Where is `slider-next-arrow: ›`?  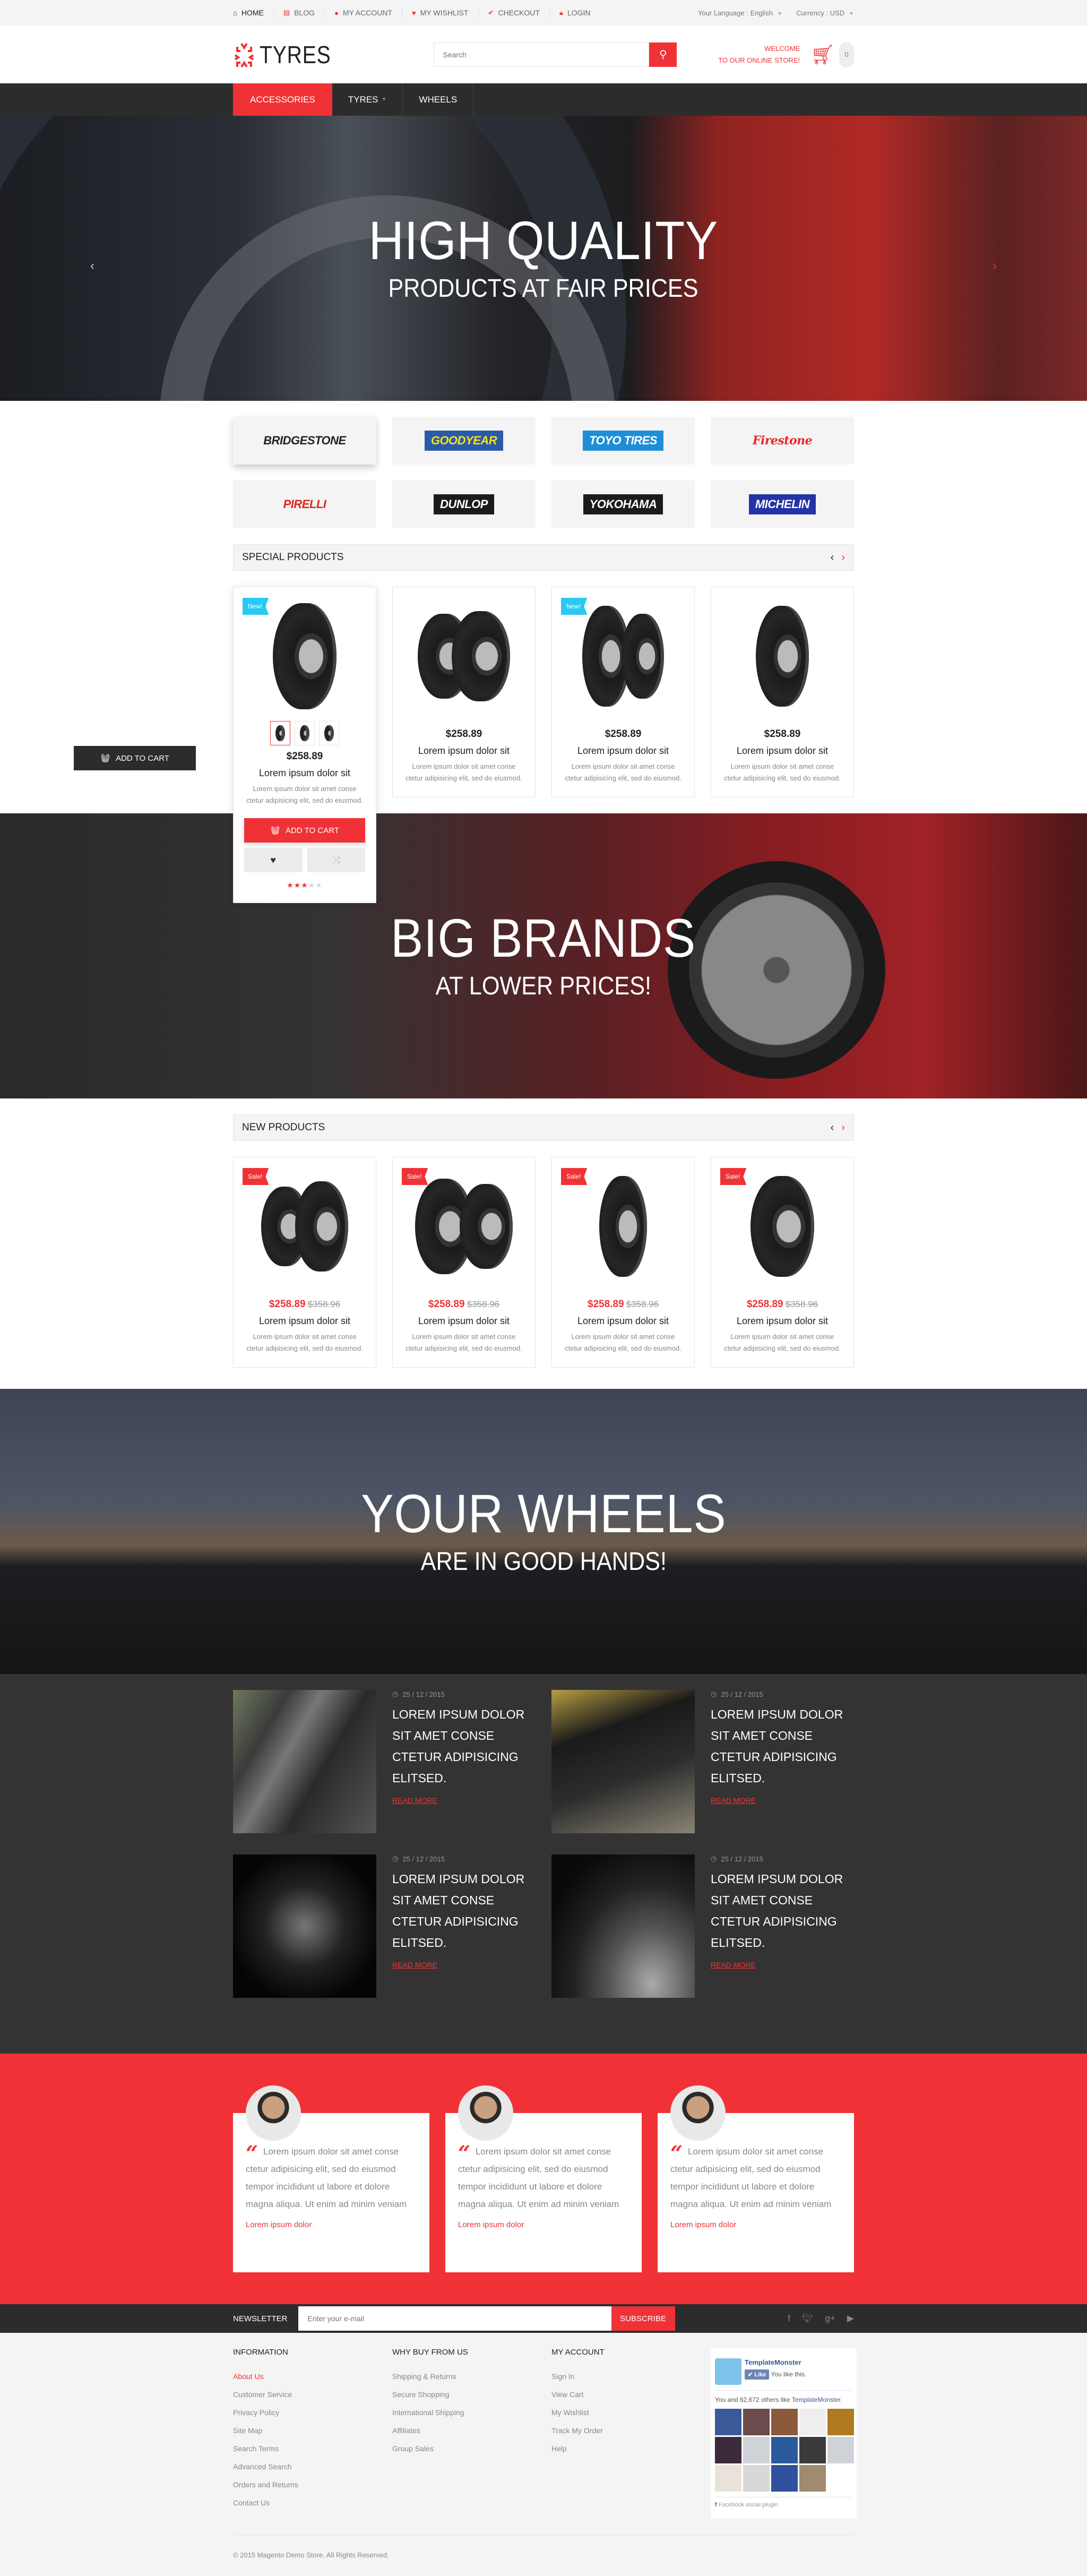
slider-next-arrow: › is located at coordinates (995, 266).